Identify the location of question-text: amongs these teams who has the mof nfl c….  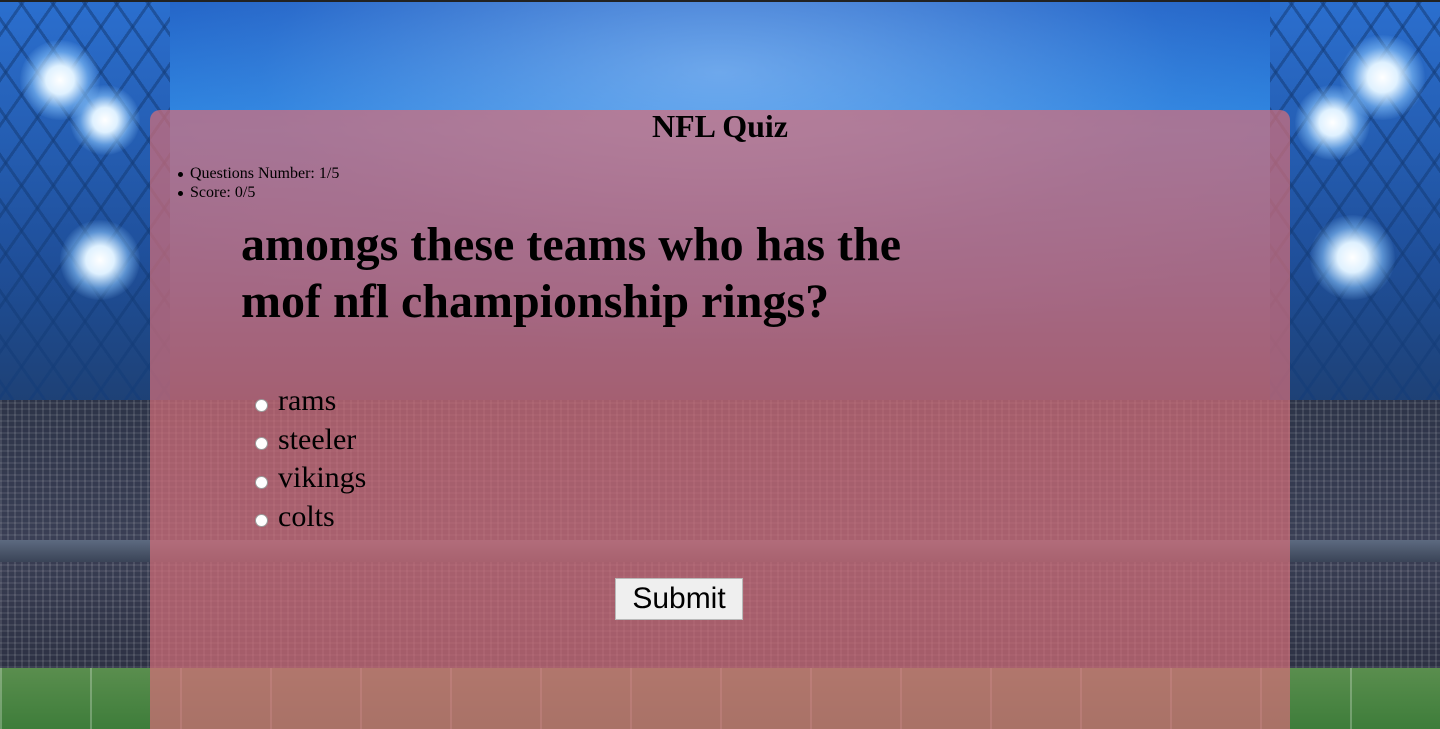
(571, 273).